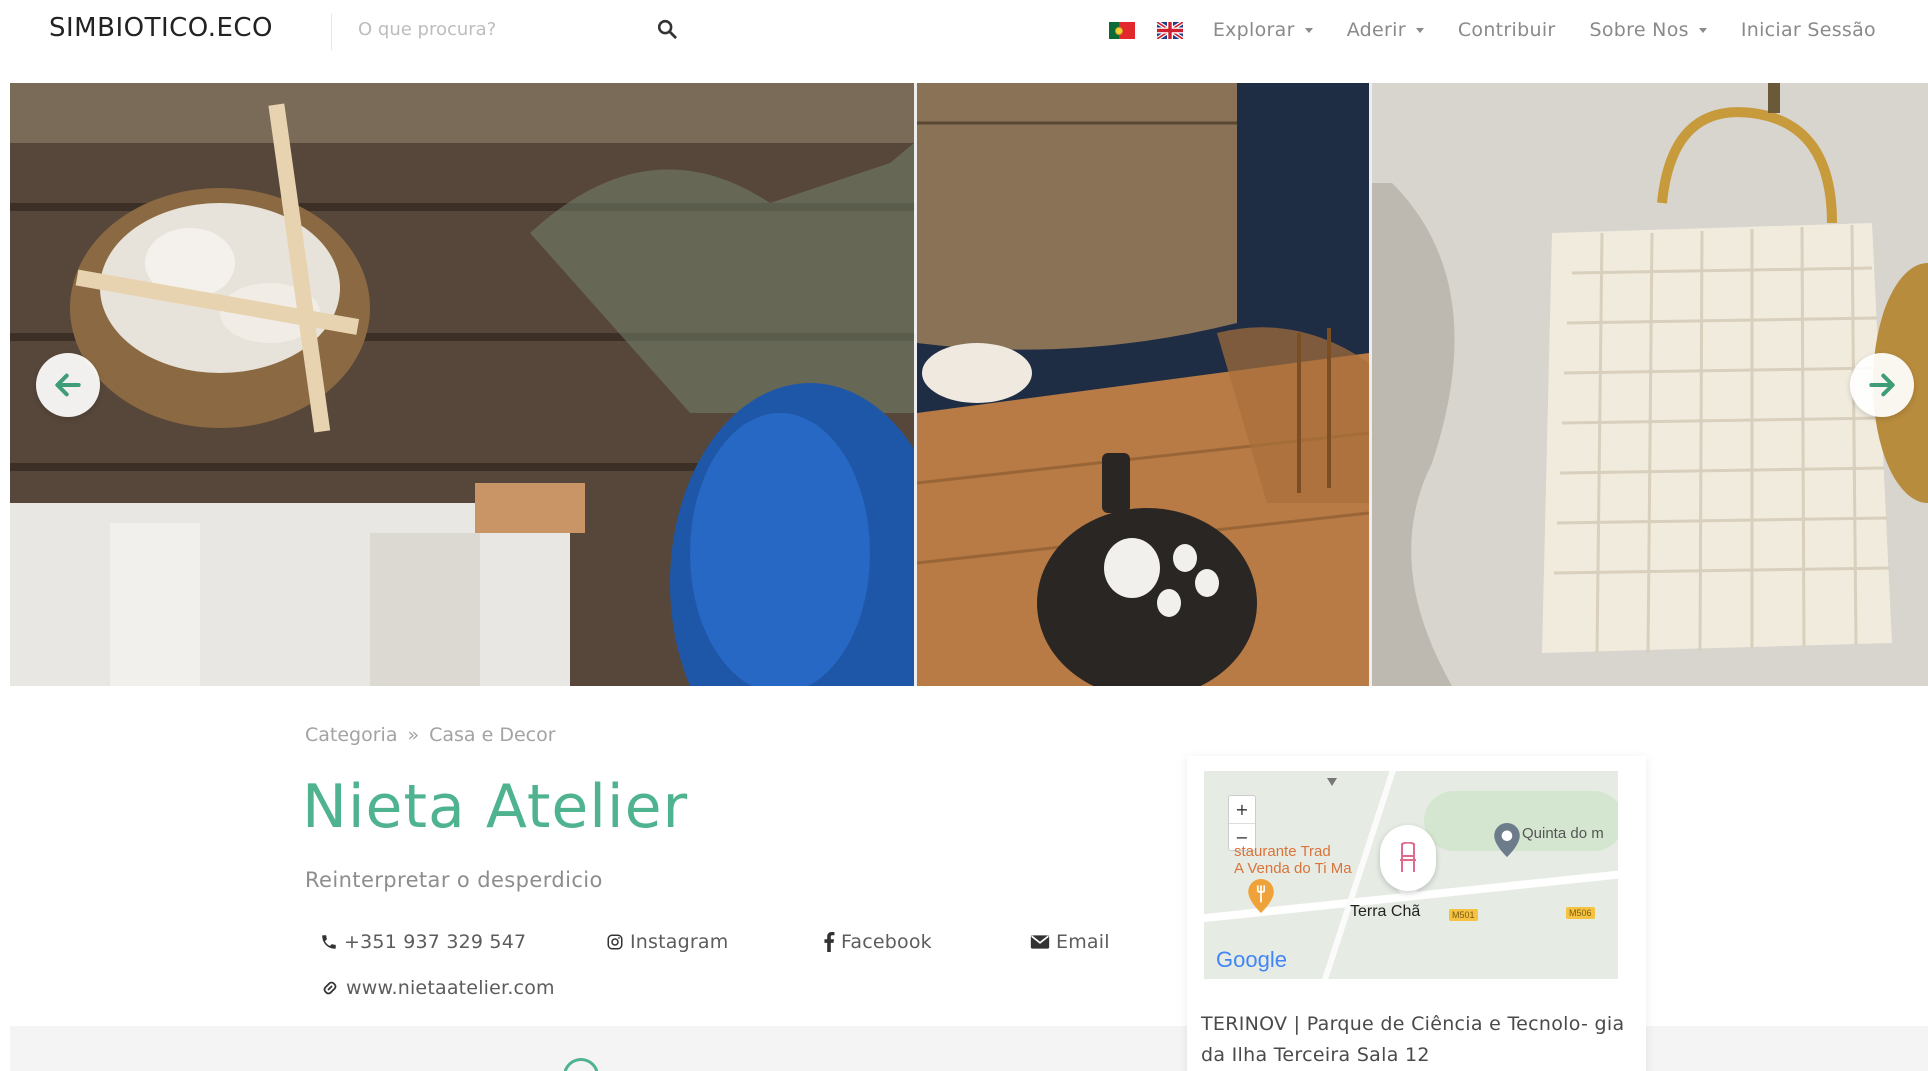 The width and height of the screenshot is (1928, 1071). Describe the element at coordinates (1521, 821) in the screenshot. I see `map-green-area` at that location.